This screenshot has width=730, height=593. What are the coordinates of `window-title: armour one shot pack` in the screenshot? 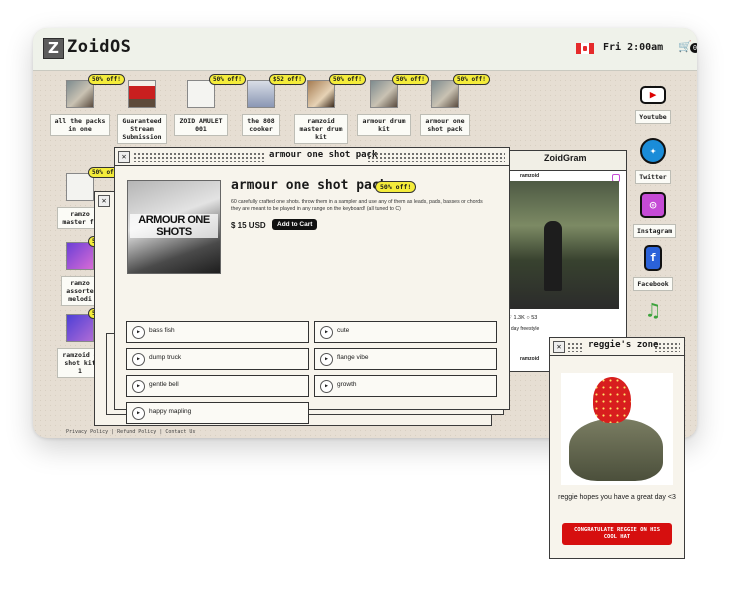 It's located at (323, 155).